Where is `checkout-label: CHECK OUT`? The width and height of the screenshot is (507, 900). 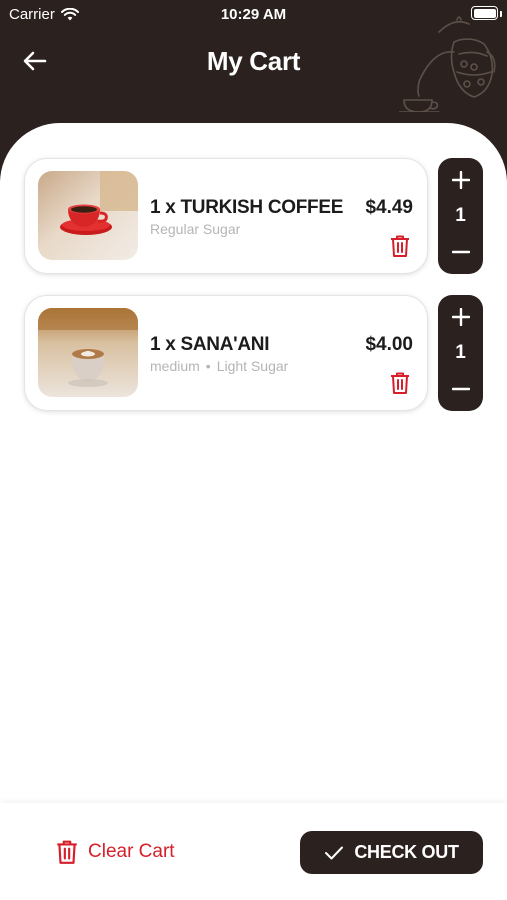 checkout-label: CHECK OUT is located at coordinates (406, 852).